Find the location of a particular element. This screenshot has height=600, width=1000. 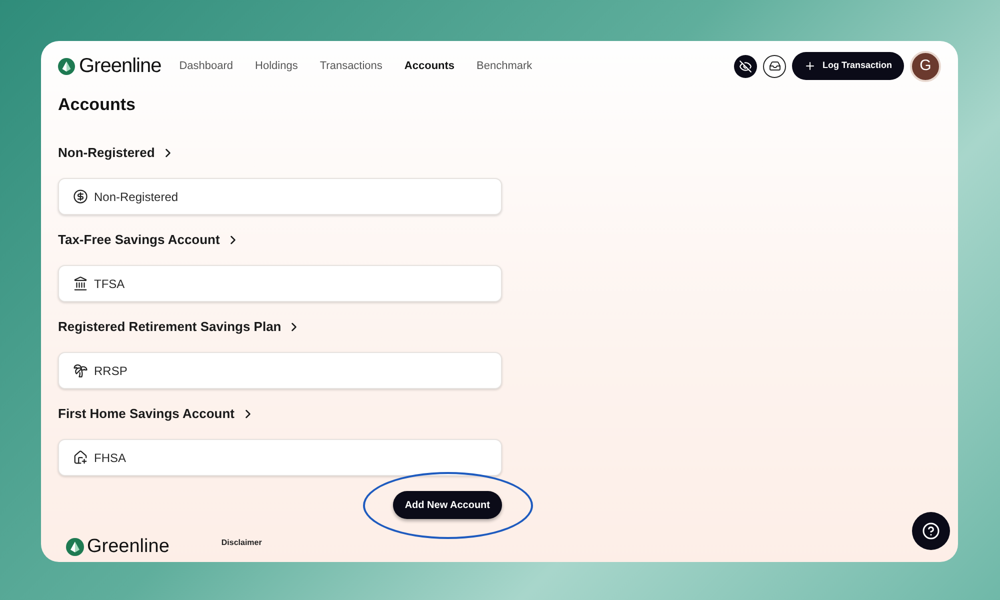

account-card: TFSA is located at coordinates (280, 283).